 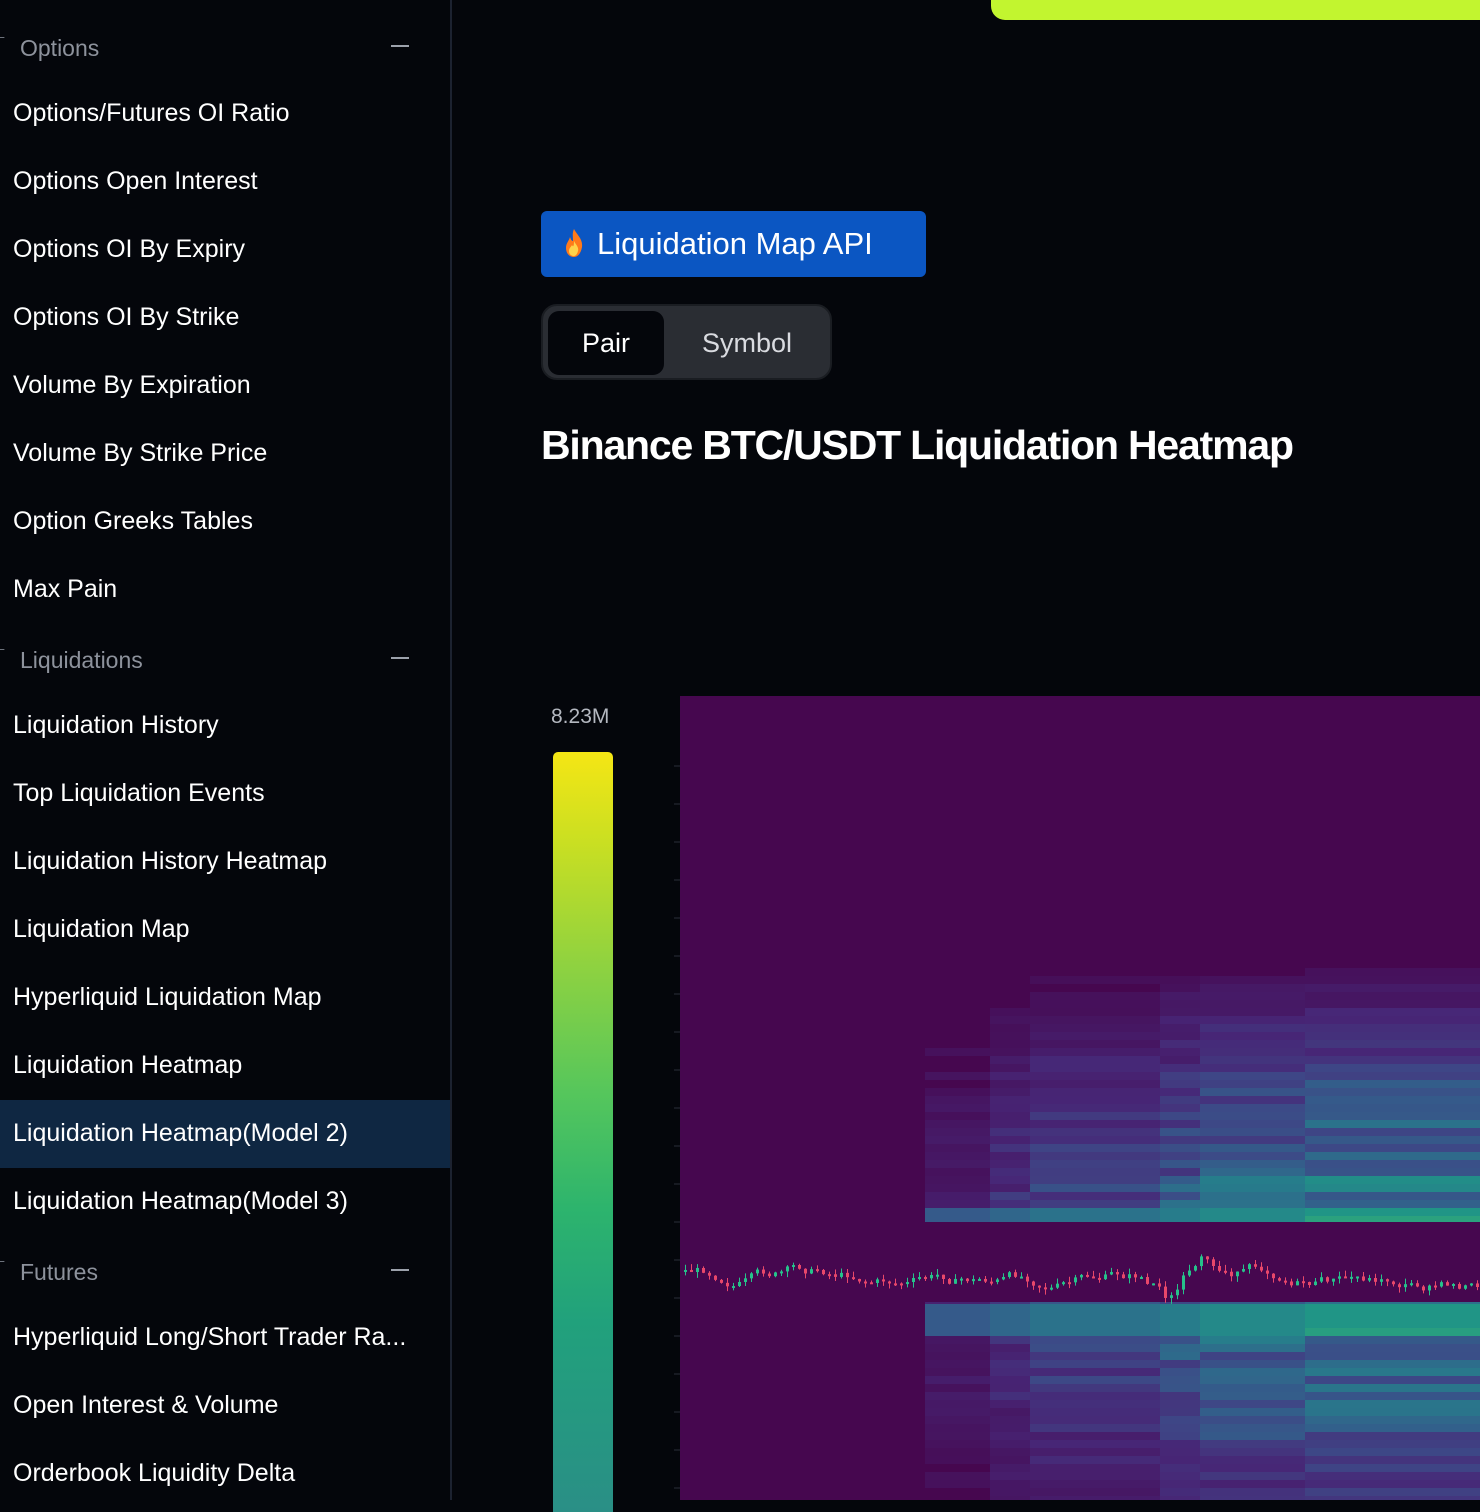 I want to click on sidebar-item-options-futures-oi-ratio: Options/Futures OI Ratio, so click(x=225, y=114).